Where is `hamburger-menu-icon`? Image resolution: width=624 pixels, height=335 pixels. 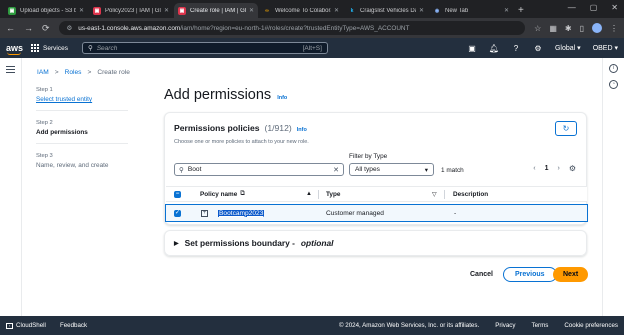
hamburger-menu-icon is located at coordinates (10, 70).